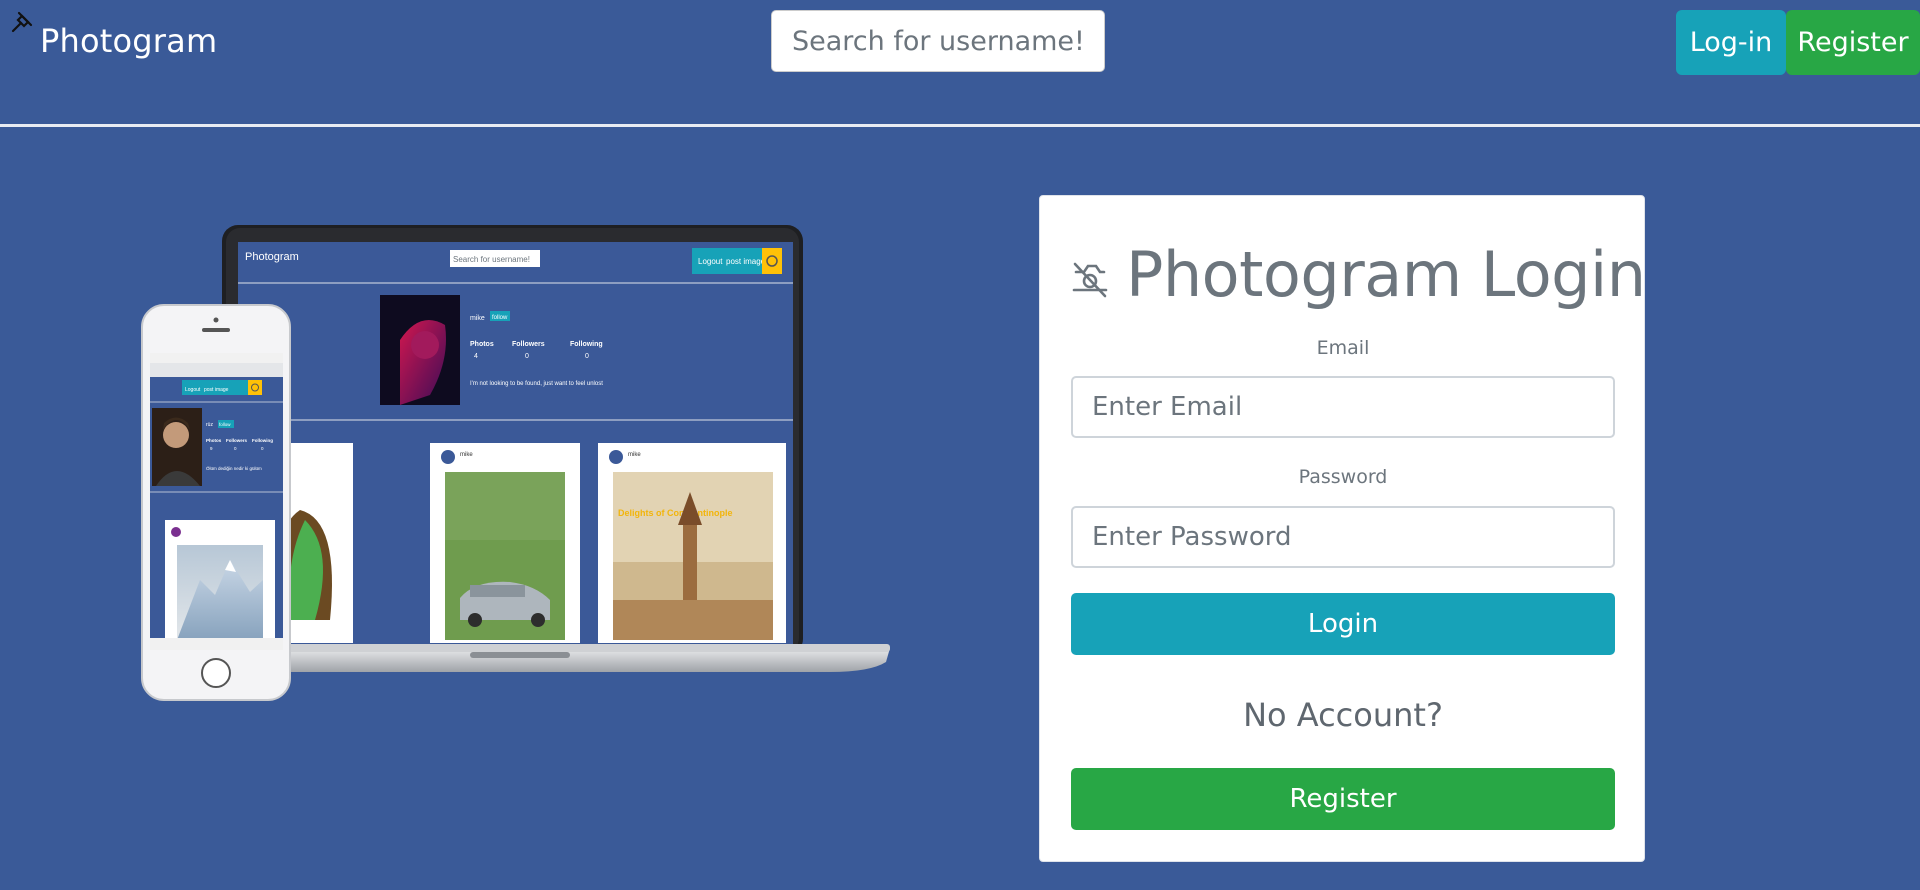 This screenshot has width=1920, height=890. Describe the element at coordinates (746, 261) in the screenshot. I see `laptop-post-image-text: post image` at that location.